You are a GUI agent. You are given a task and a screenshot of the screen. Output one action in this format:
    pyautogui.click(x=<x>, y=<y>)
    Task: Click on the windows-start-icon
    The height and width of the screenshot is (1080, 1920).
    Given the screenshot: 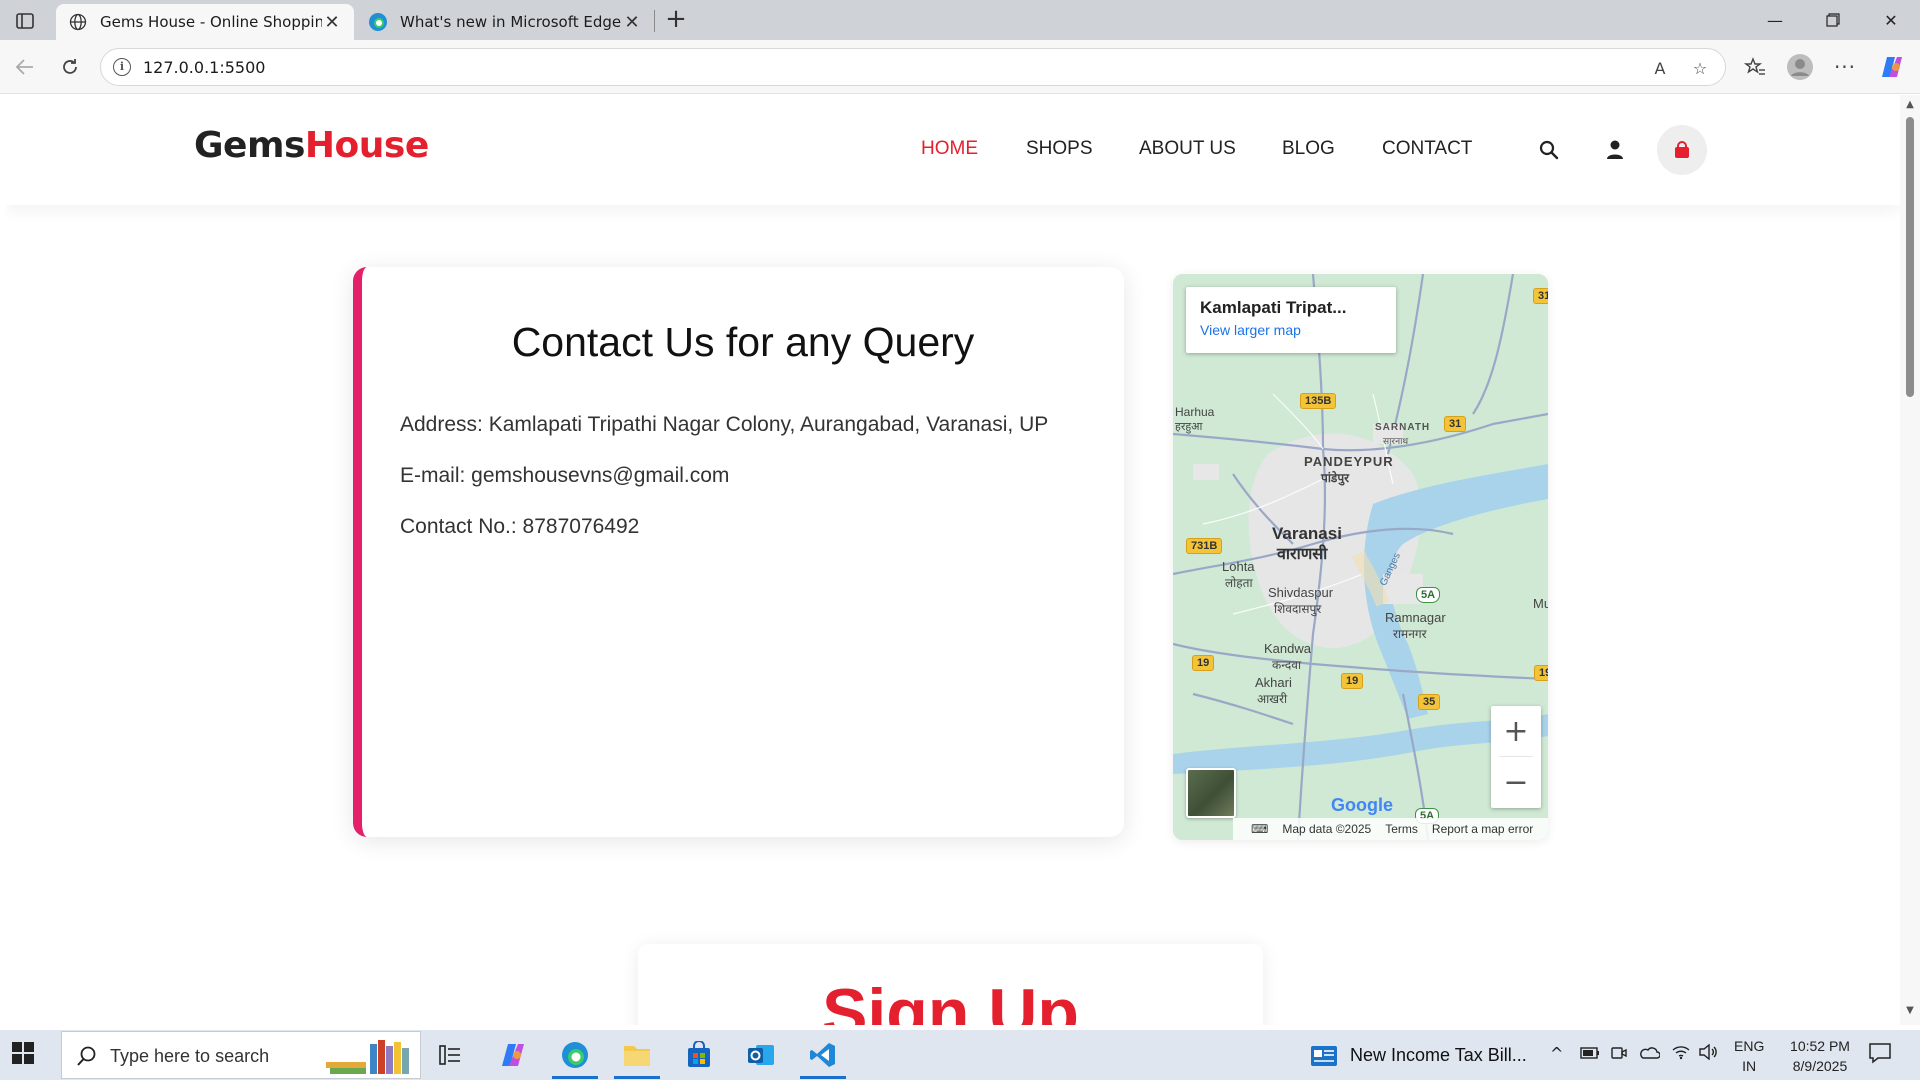 What is the action you would take?
    pyautogui.click(x=25, y=1055)
    